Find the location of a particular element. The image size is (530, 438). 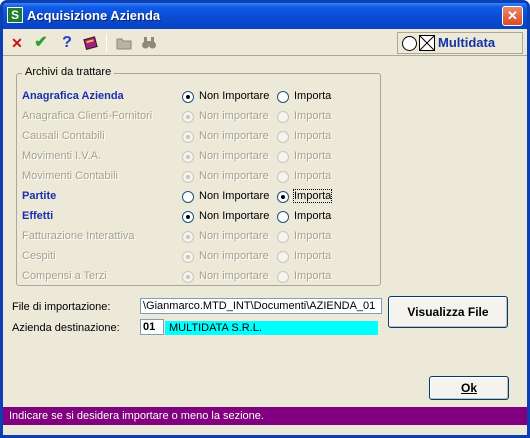

file-import-field: \Gianmarco.MTD_INT\Documenti\AZIENDA_01 is located at coordinates (261, 306).